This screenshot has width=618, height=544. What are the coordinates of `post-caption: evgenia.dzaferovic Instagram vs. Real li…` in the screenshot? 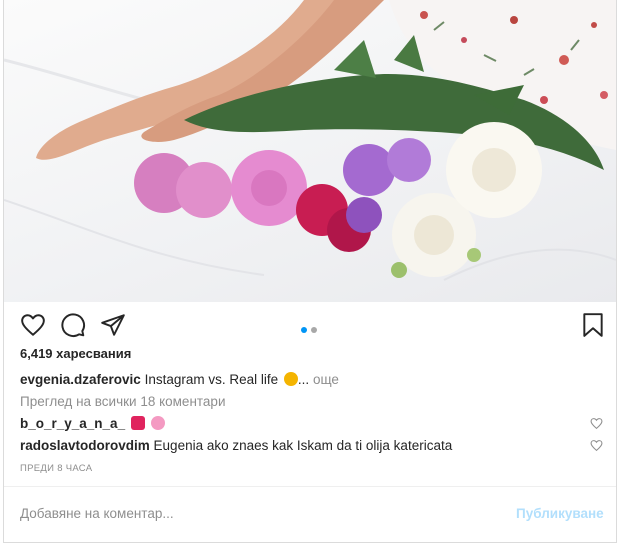 It's located at (179, 379).